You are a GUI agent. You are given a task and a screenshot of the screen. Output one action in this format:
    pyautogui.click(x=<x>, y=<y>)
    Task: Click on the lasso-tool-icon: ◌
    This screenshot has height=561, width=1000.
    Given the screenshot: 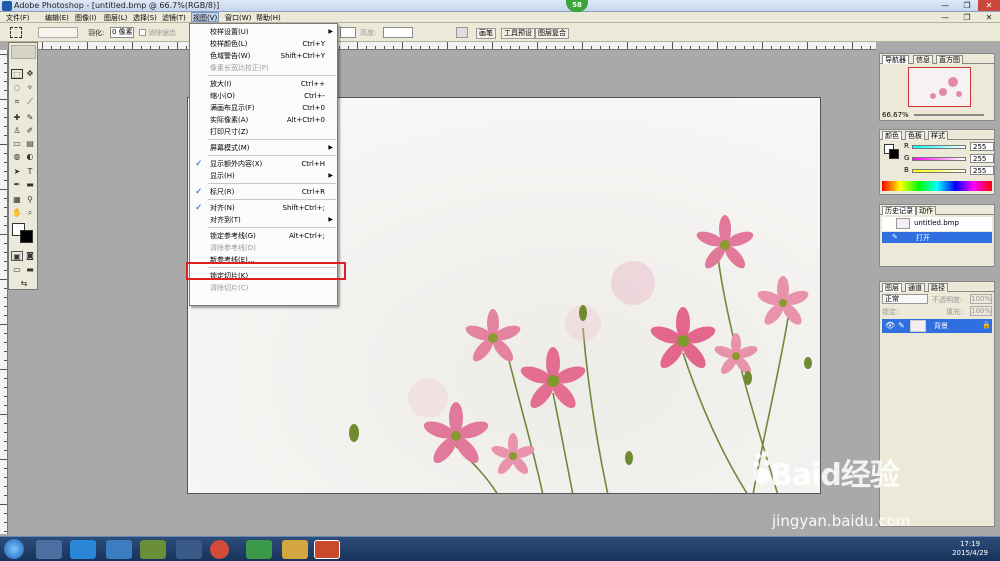 What is the action you would take?
    pyautogui.click(x=17, y=88)
    